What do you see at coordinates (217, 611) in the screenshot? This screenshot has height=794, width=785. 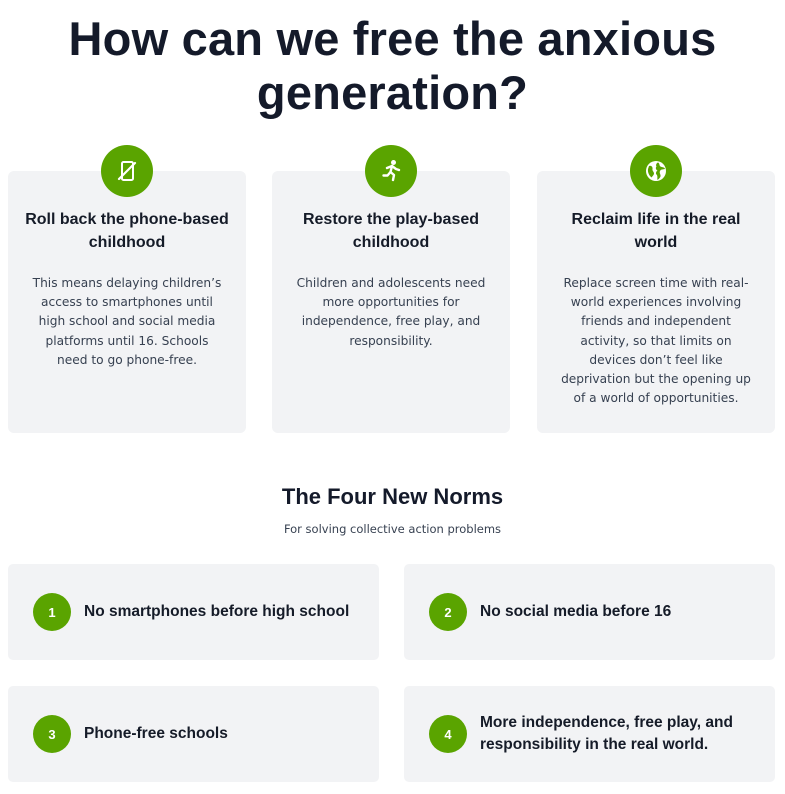 I see `norm-text: No smartphones before high school` at bounding box center [217, 611].